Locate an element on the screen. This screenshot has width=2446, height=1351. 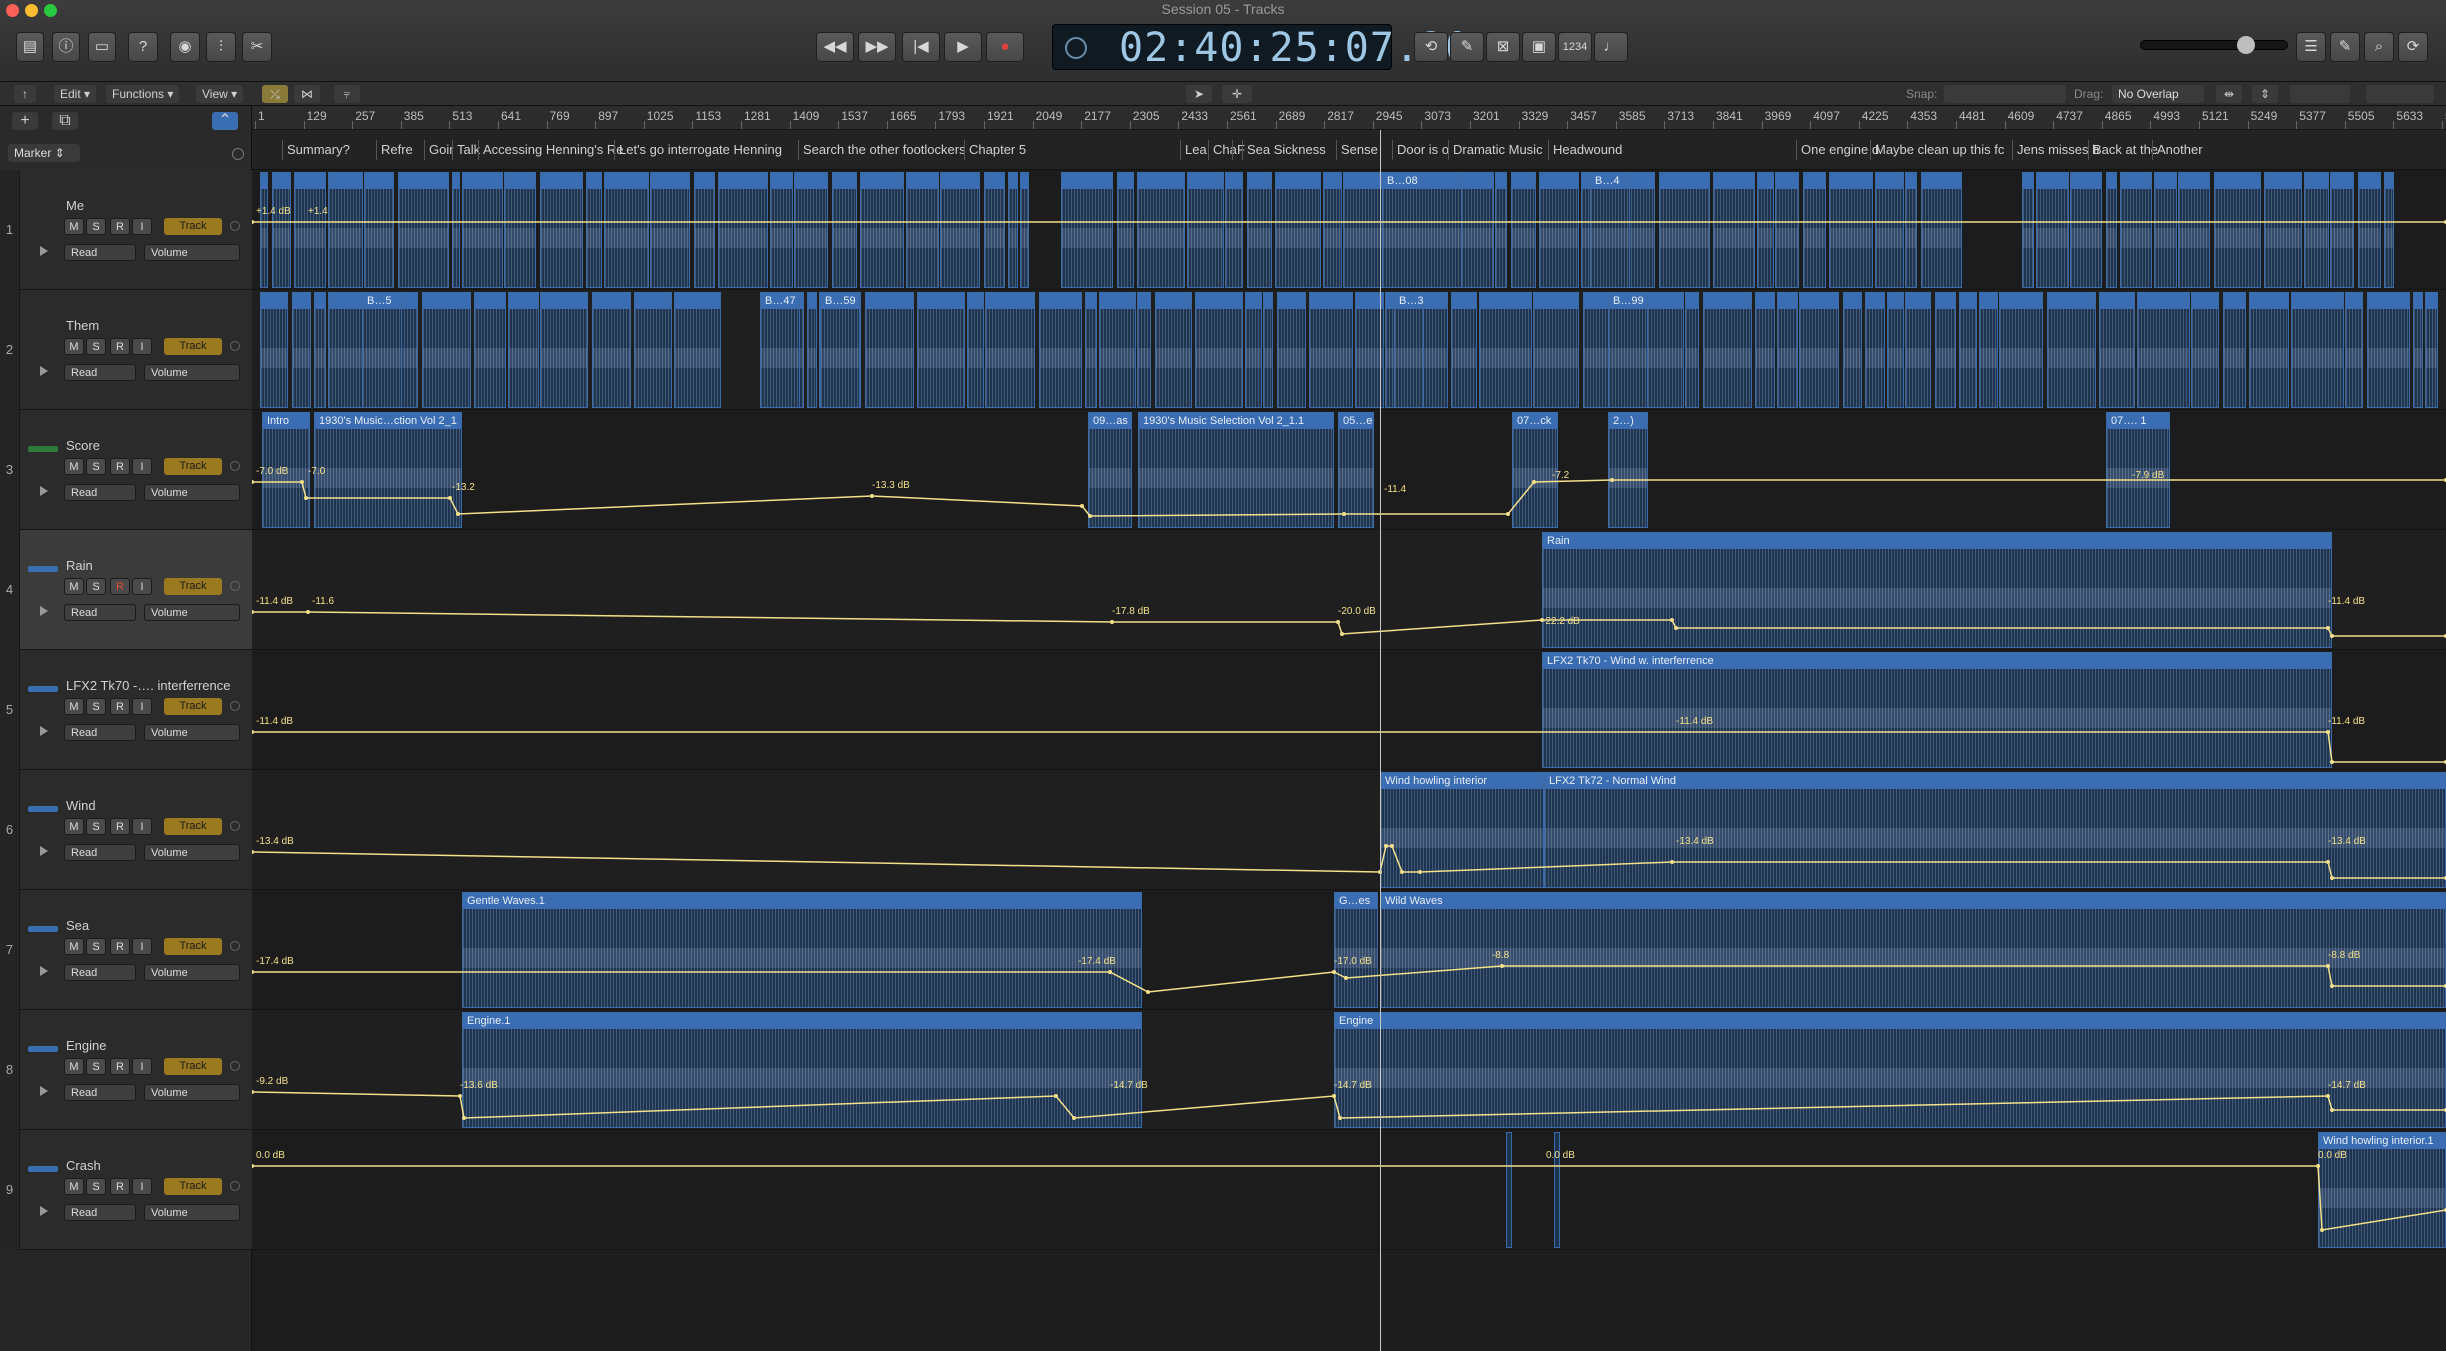
playhead is located at coordinates (1380, 740).